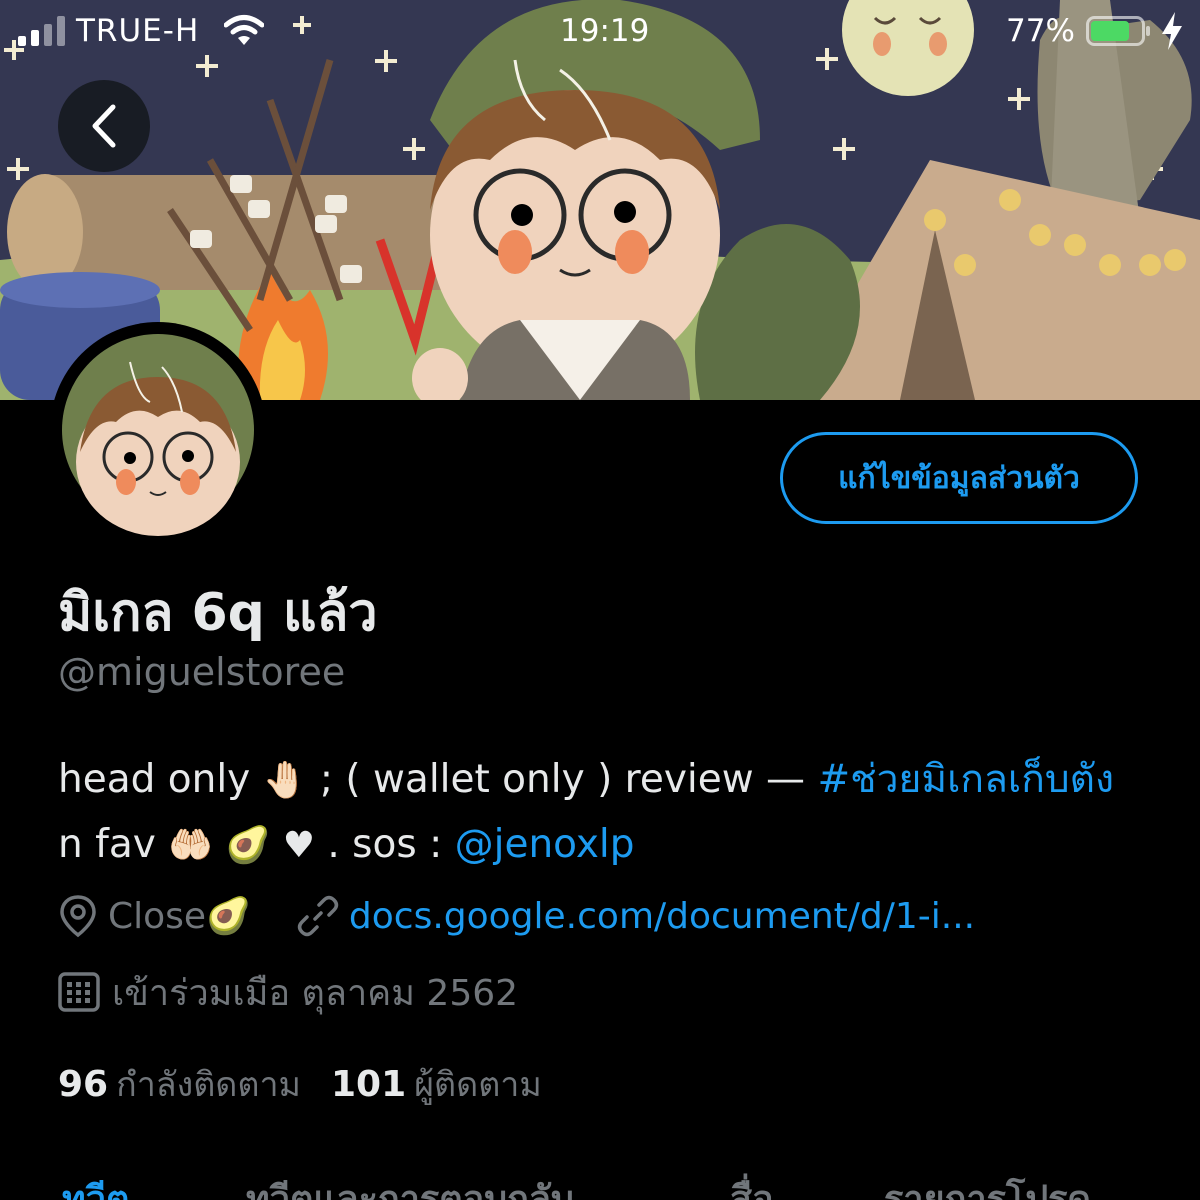  I want to click on location-text: Close, so click(157, 916).